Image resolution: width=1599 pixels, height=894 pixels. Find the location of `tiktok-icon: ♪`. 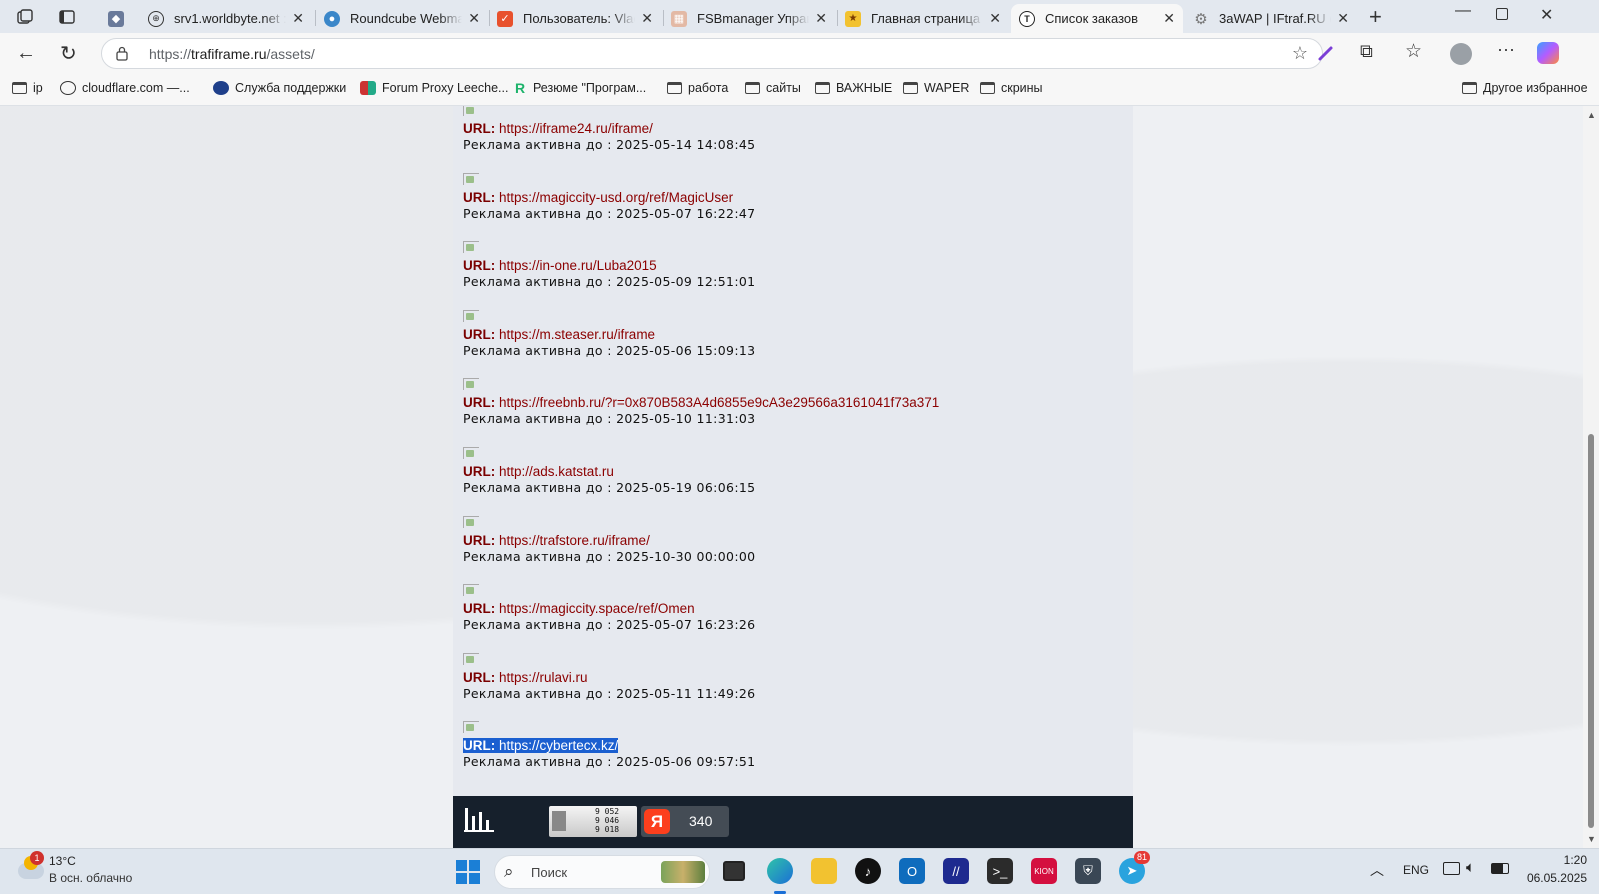

tiktok-icon: ♪ is located at coordinates (868, 871).